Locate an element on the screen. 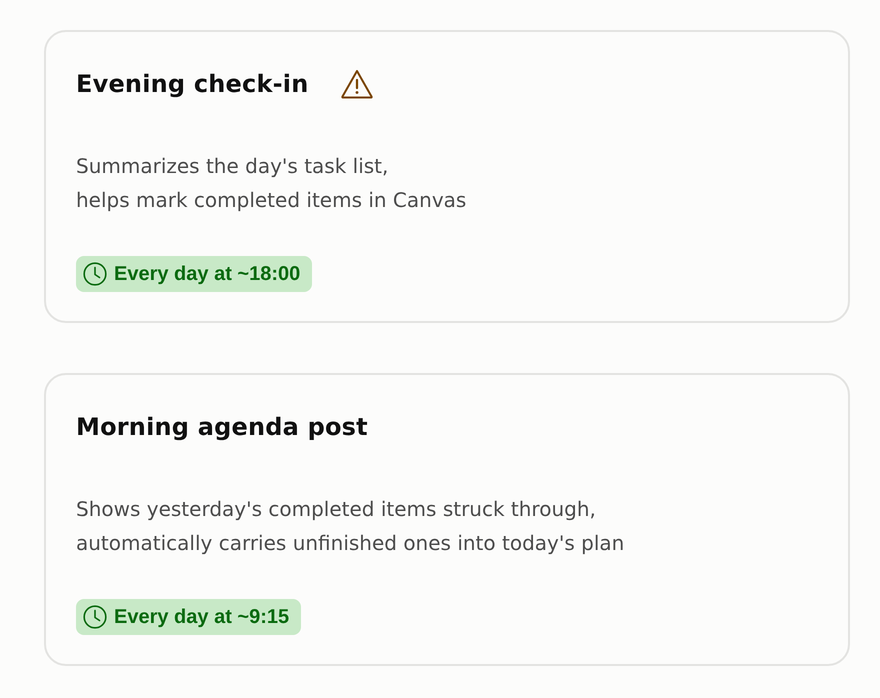 This screenshot has height=698, width=880. schedule-text: Every day at ~9:15 is located at coordinates (202, 617).